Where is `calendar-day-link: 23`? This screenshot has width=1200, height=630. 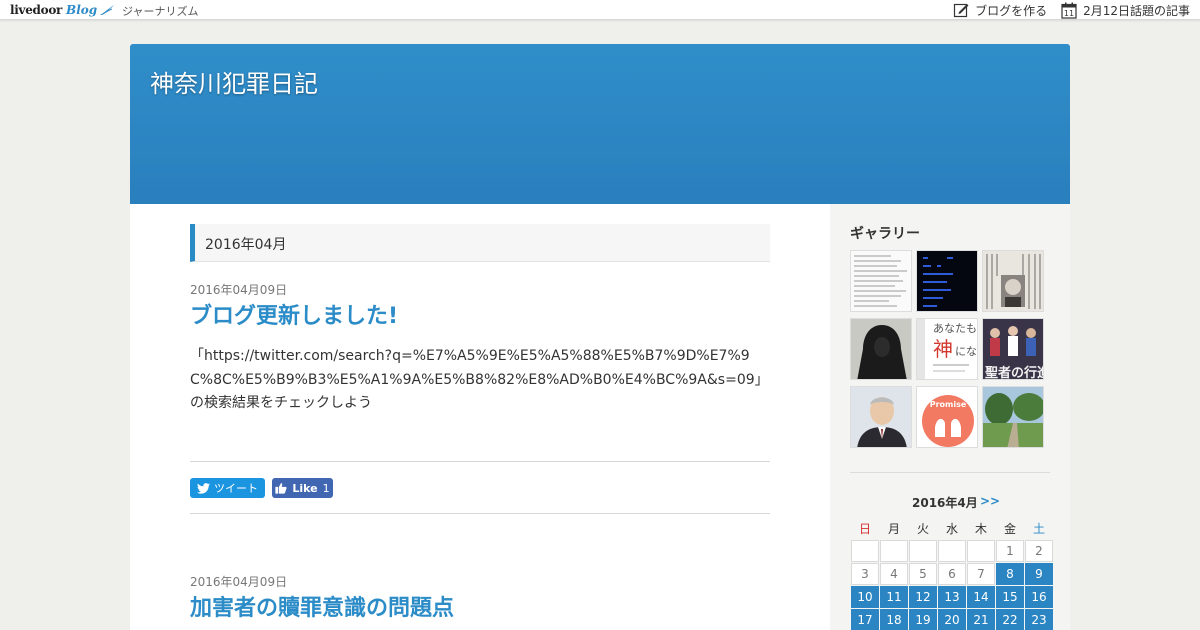 calendar-day-link: 23 is located at coordinates (1039, 619).